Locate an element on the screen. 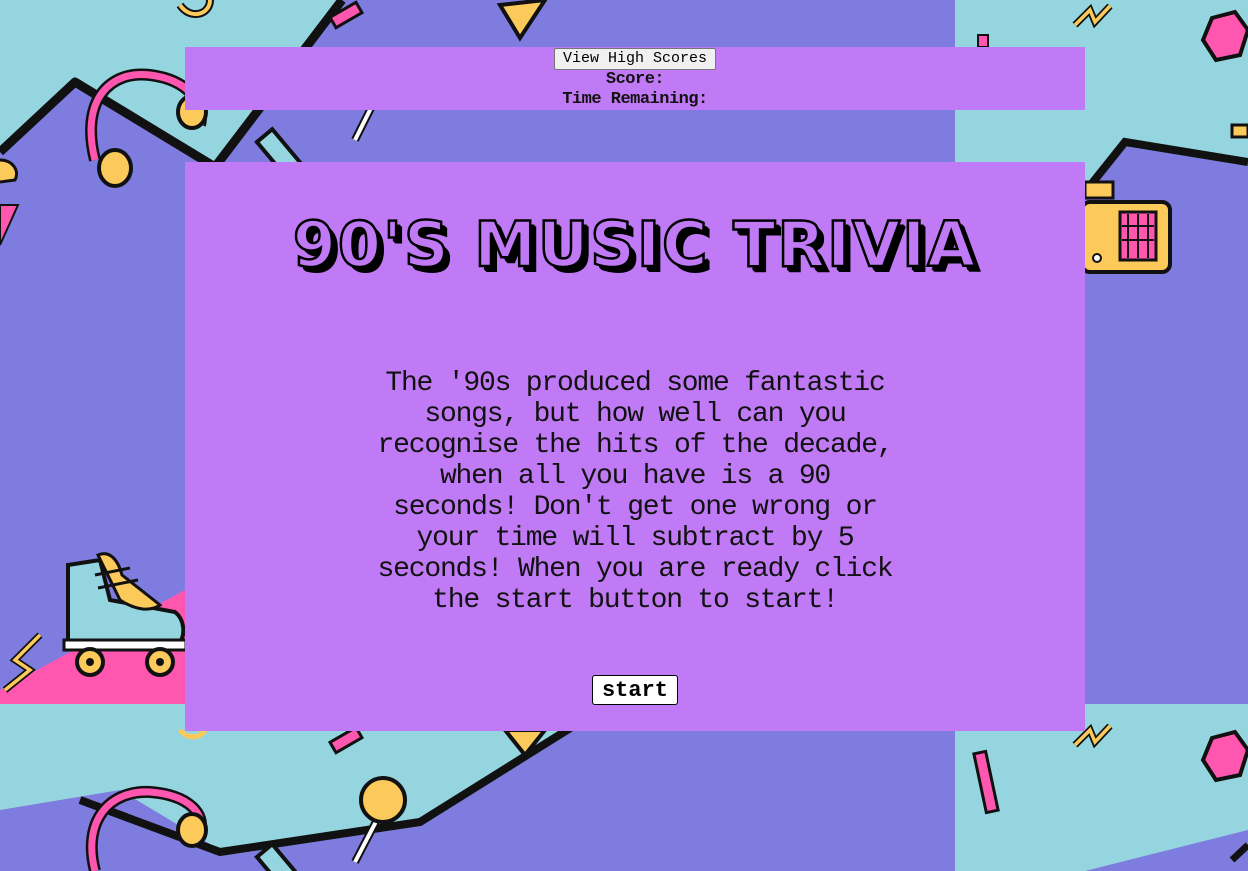  score-label: Score: is located at coordinates (635, 79).